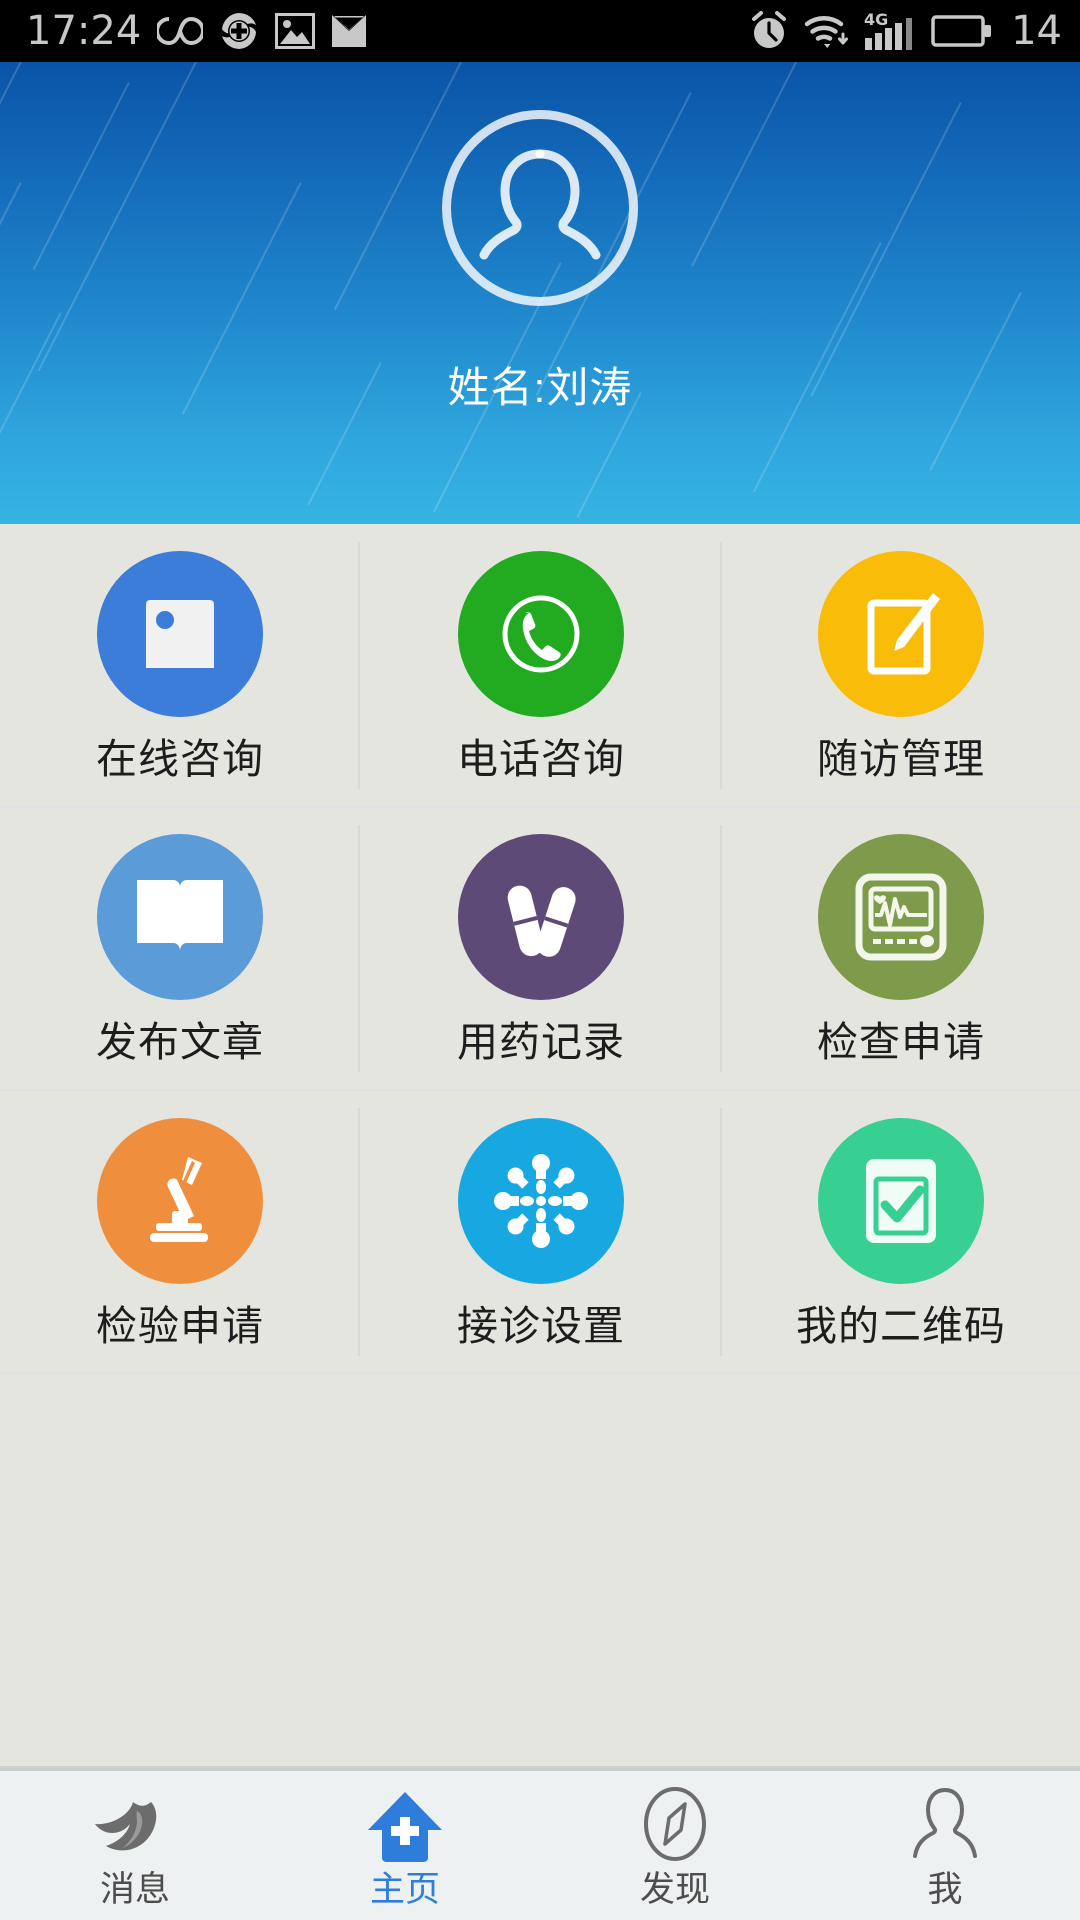 This screenshot has width=1080, height=1920. Describe the element at coordinates (541, 634) in the screenshot. I see `phone-call-icon` at that location.